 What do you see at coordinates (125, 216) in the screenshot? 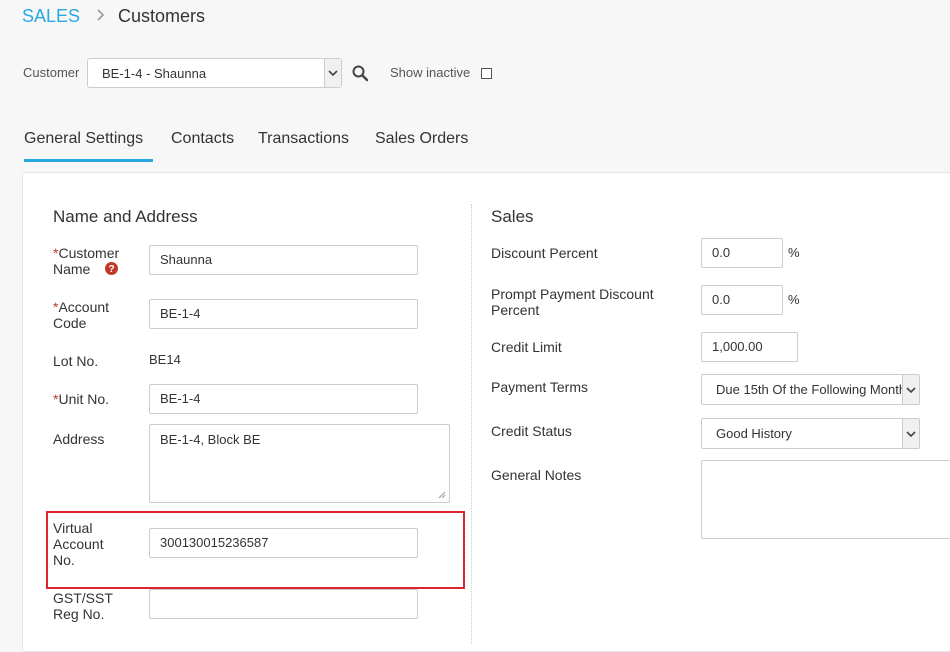
I see `name-address-title: Name and Address` at bounding box center [125, 216].